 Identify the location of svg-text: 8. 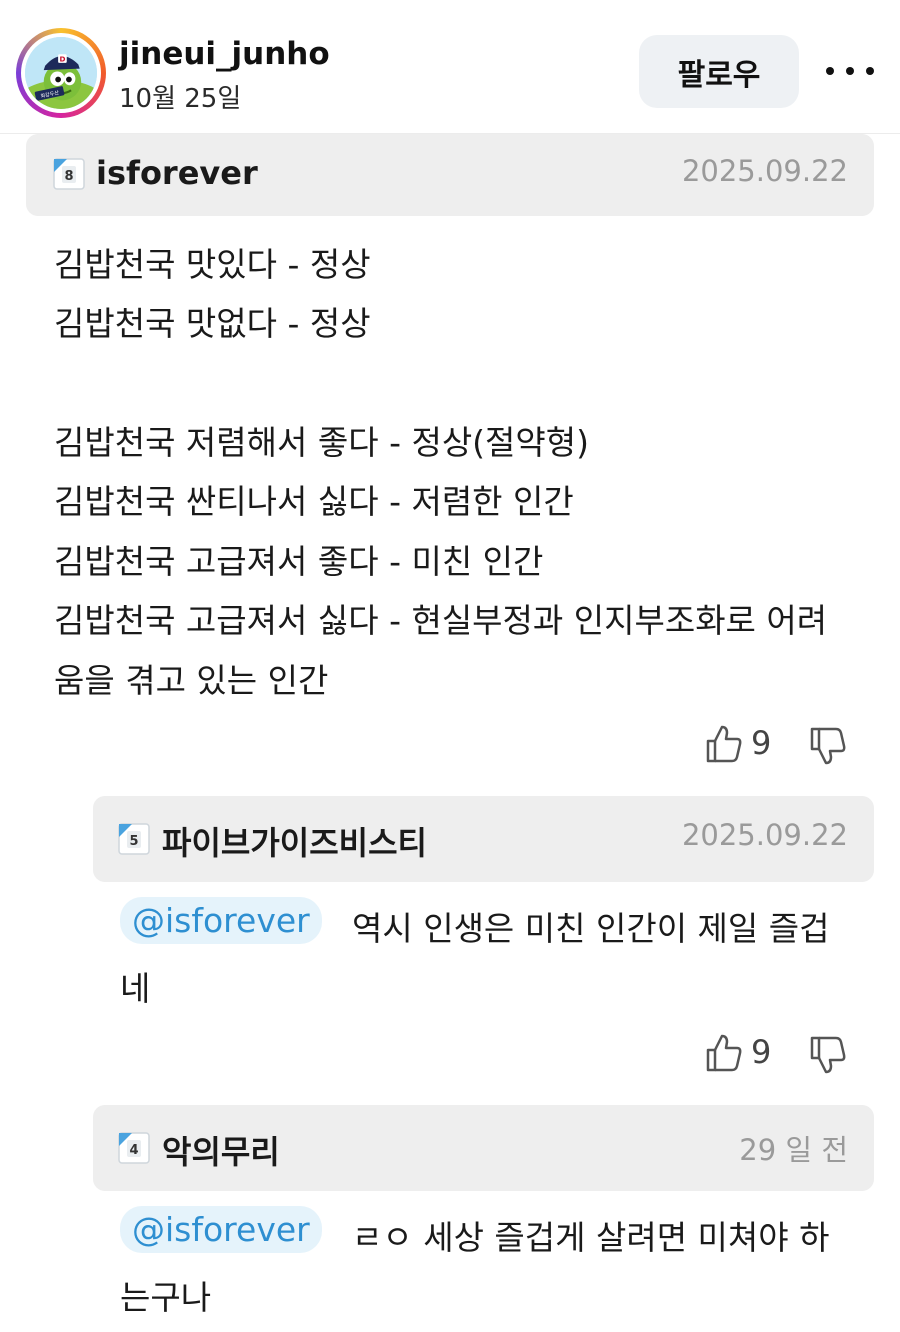
(68, 176).